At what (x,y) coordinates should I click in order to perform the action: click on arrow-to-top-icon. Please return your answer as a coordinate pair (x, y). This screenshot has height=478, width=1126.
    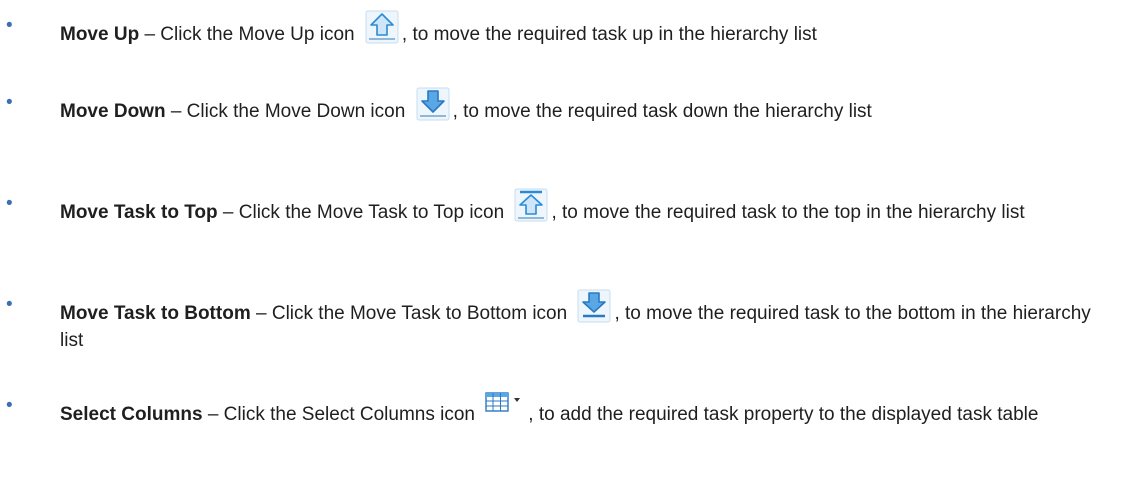
    Looking at the image, I should click on (531, 205).